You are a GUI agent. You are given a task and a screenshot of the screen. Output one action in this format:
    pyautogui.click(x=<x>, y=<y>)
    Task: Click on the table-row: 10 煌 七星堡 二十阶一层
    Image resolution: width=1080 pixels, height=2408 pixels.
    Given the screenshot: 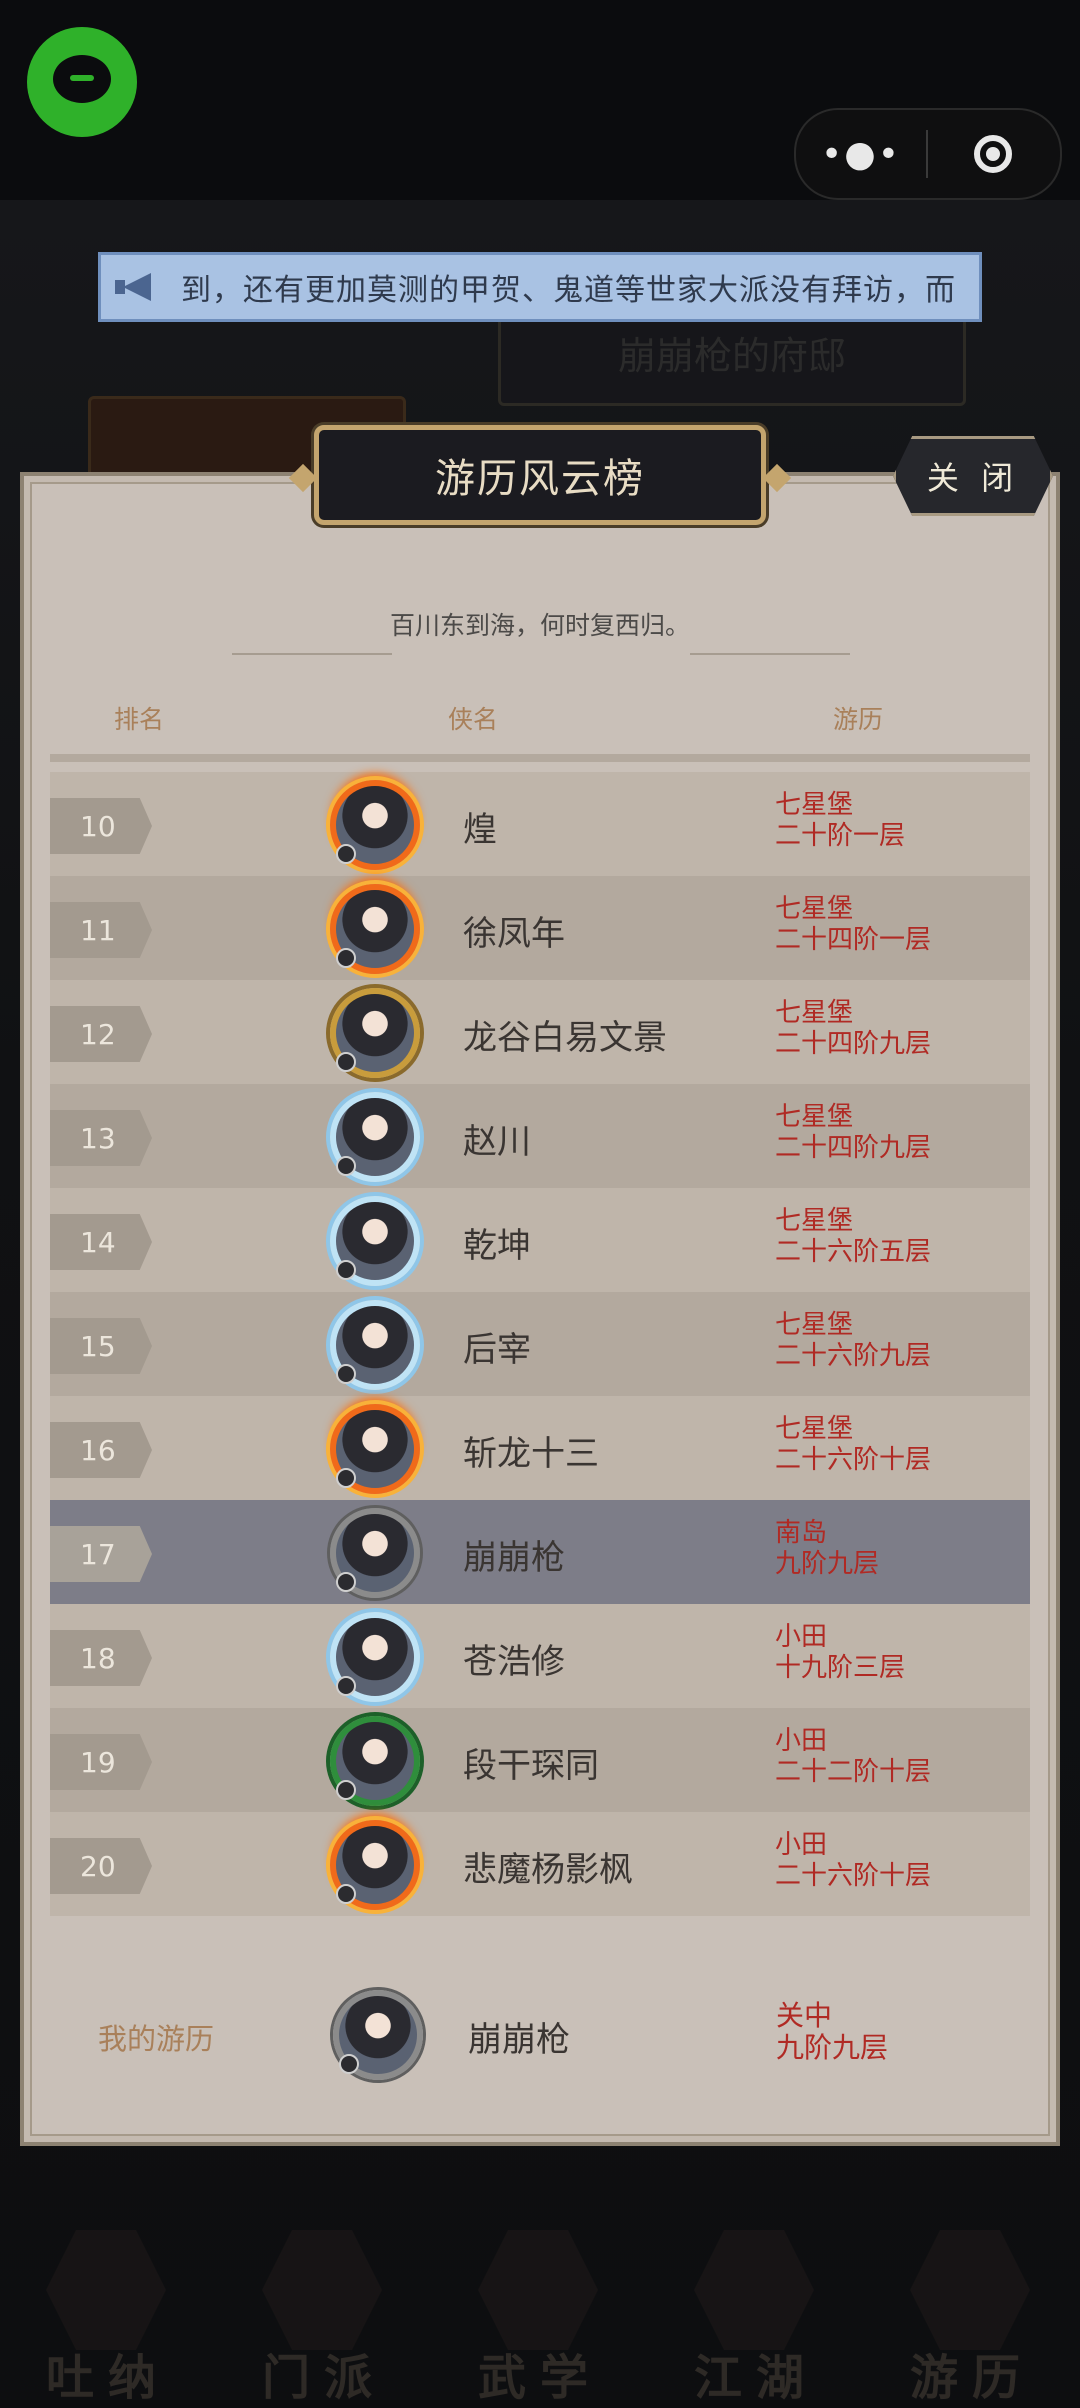 What is the action you would take?
    pyautogui.click(x=540, y=824)
    